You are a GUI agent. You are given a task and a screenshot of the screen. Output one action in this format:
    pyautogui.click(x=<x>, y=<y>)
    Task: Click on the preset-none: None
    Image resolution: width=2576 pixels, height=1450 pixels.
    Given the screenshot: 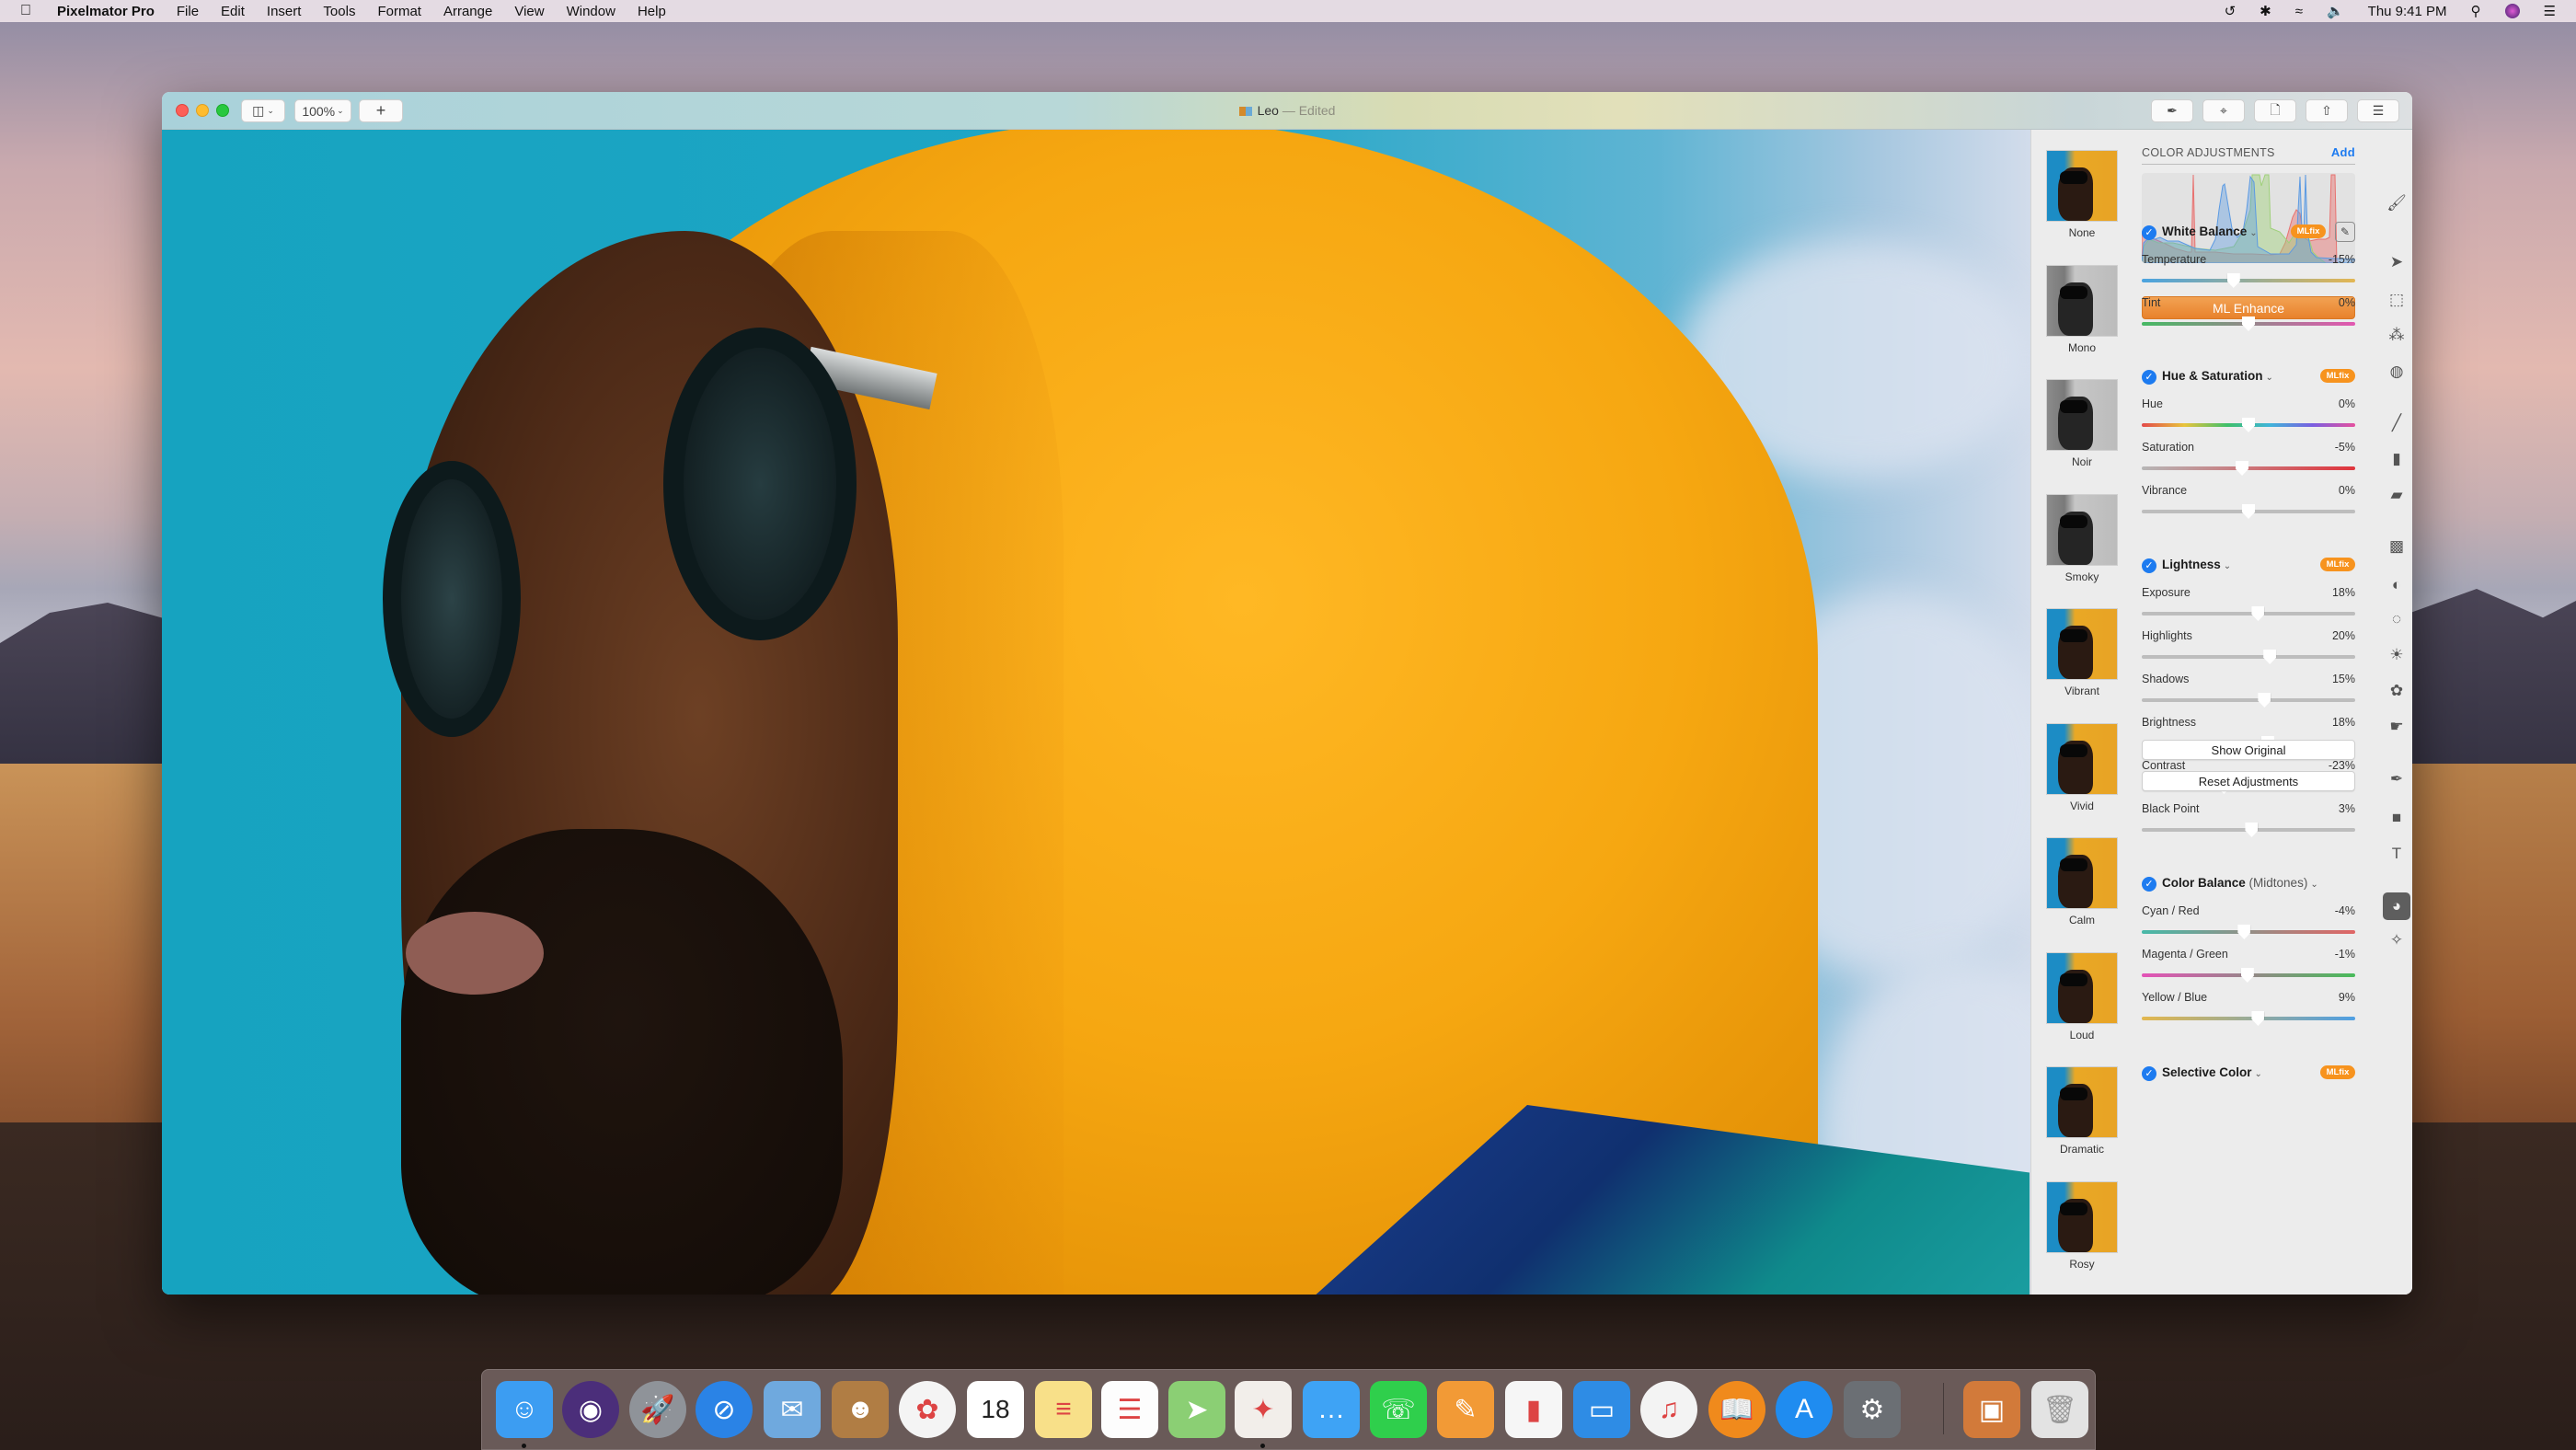 What is the action you would take?
    pyautogui.click(x=2074, y=195)
    